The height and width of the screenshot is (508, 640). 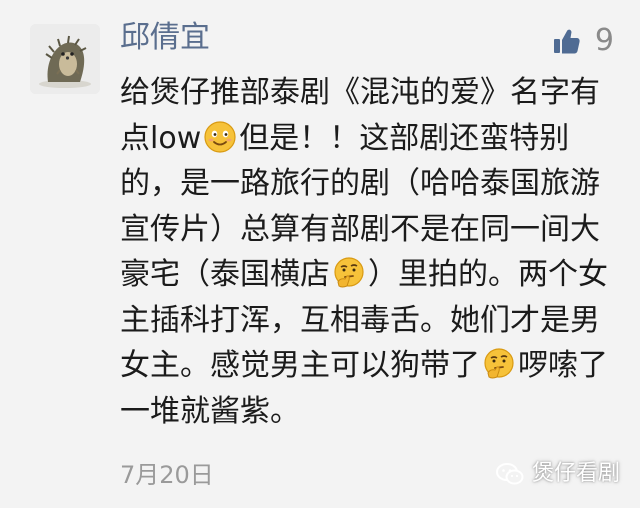 I want to click on avatar, so click(x=65, y=59).